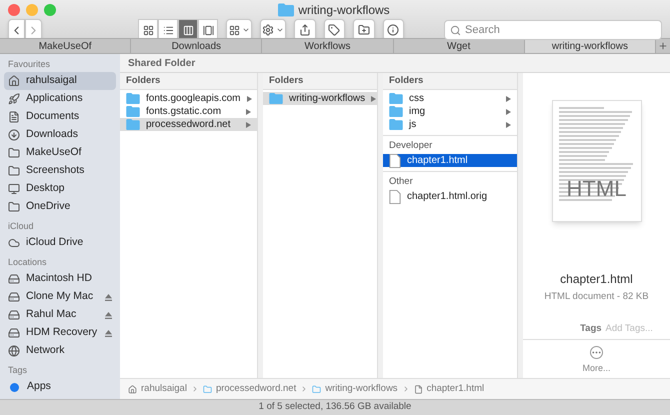 The image size is (670, 415). What do you see at coordinates (335, 407) in the screenshot?
I see `status-text: 1 of 5 selected, 136.56 GB available` at bounding box center [335, 407].